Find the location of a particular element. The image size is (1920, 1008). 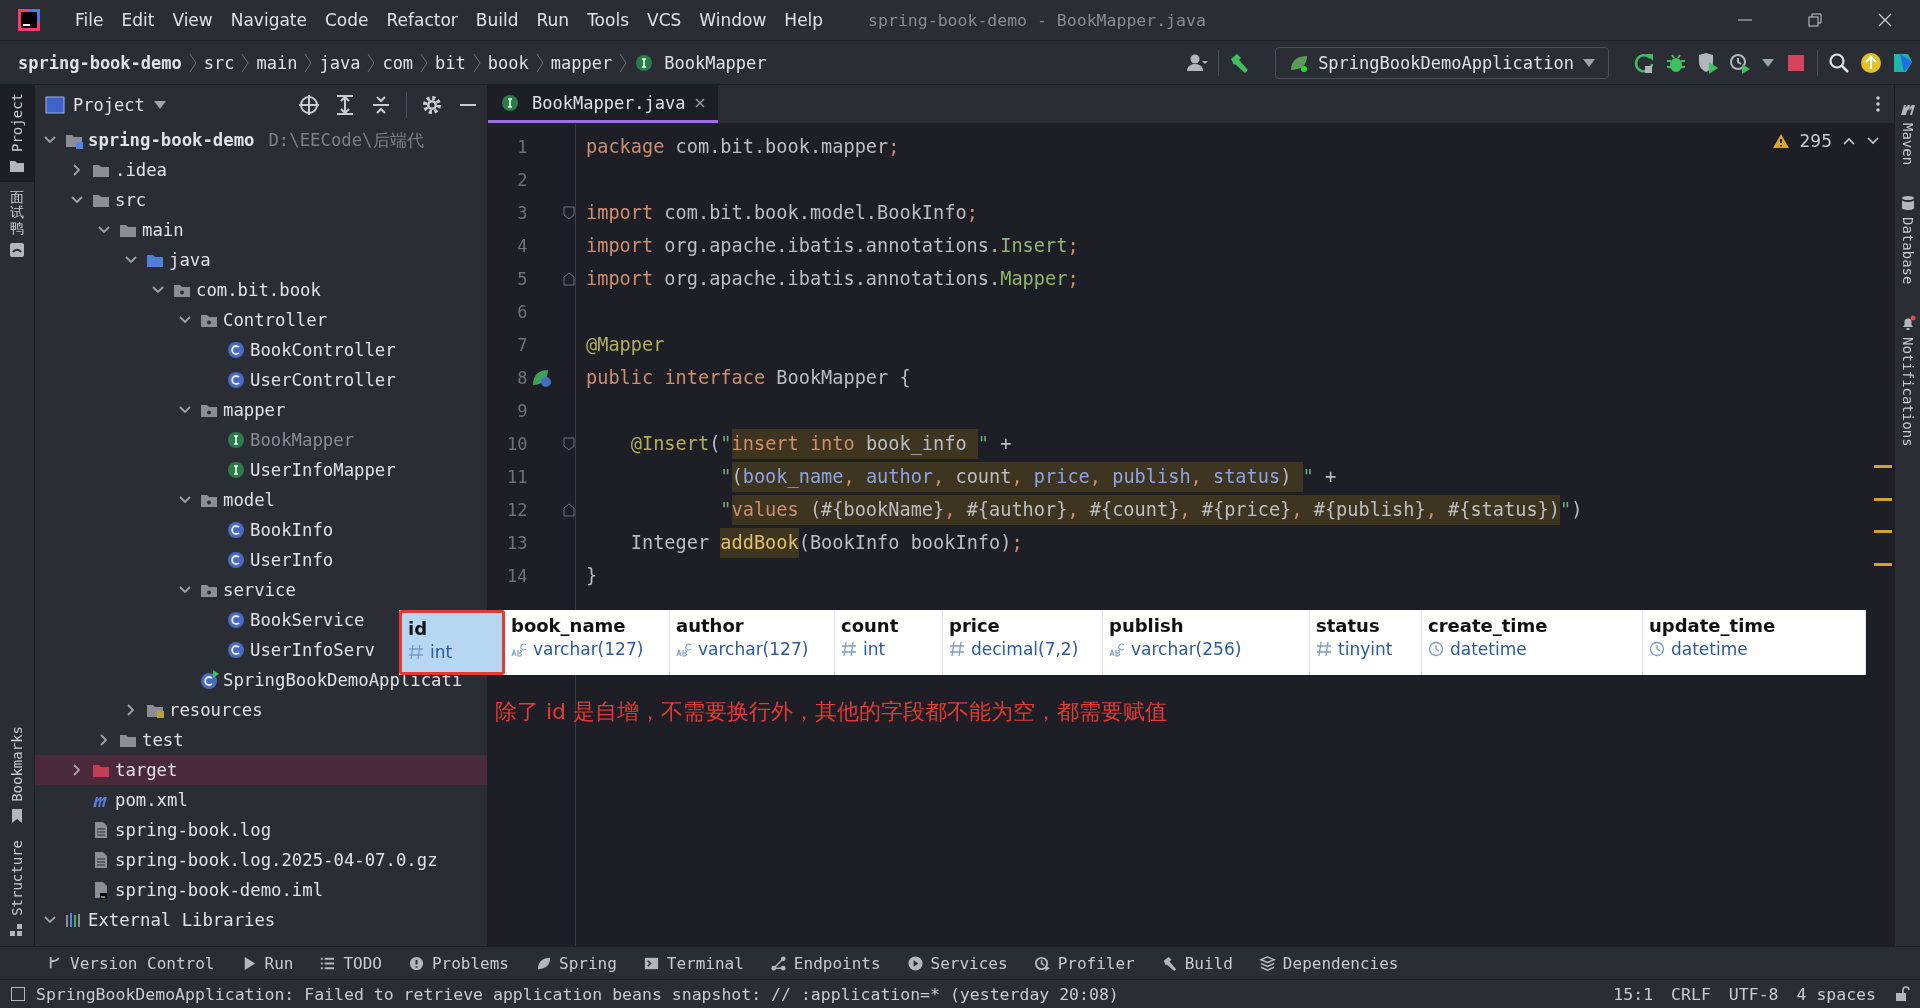

panel-title: Project is located at coordinates (109, 105).